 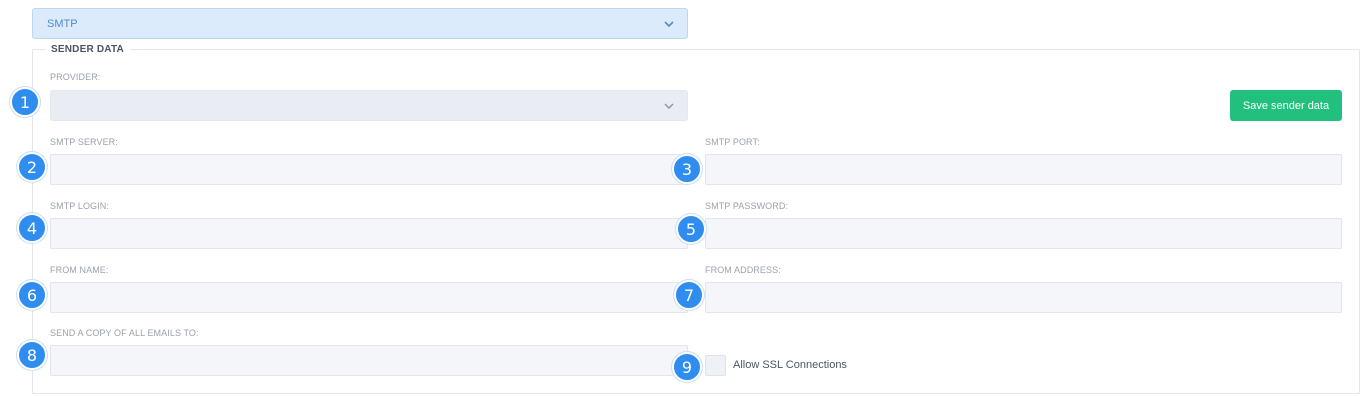 What do you see at coordinates (1023, 169) in the screenshot?
I see `smtp-port-input` at bounding box center [1023, 169].